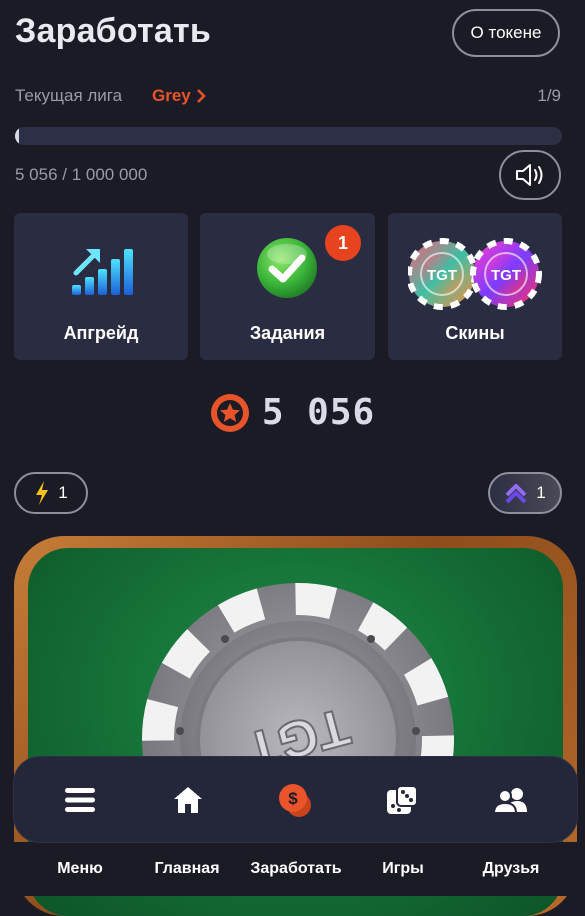  What do you see at coordinates (475, 274) in the screenshot?
I see `chip-skins-icon: TGT TGT` at bounding box center [475, 274].